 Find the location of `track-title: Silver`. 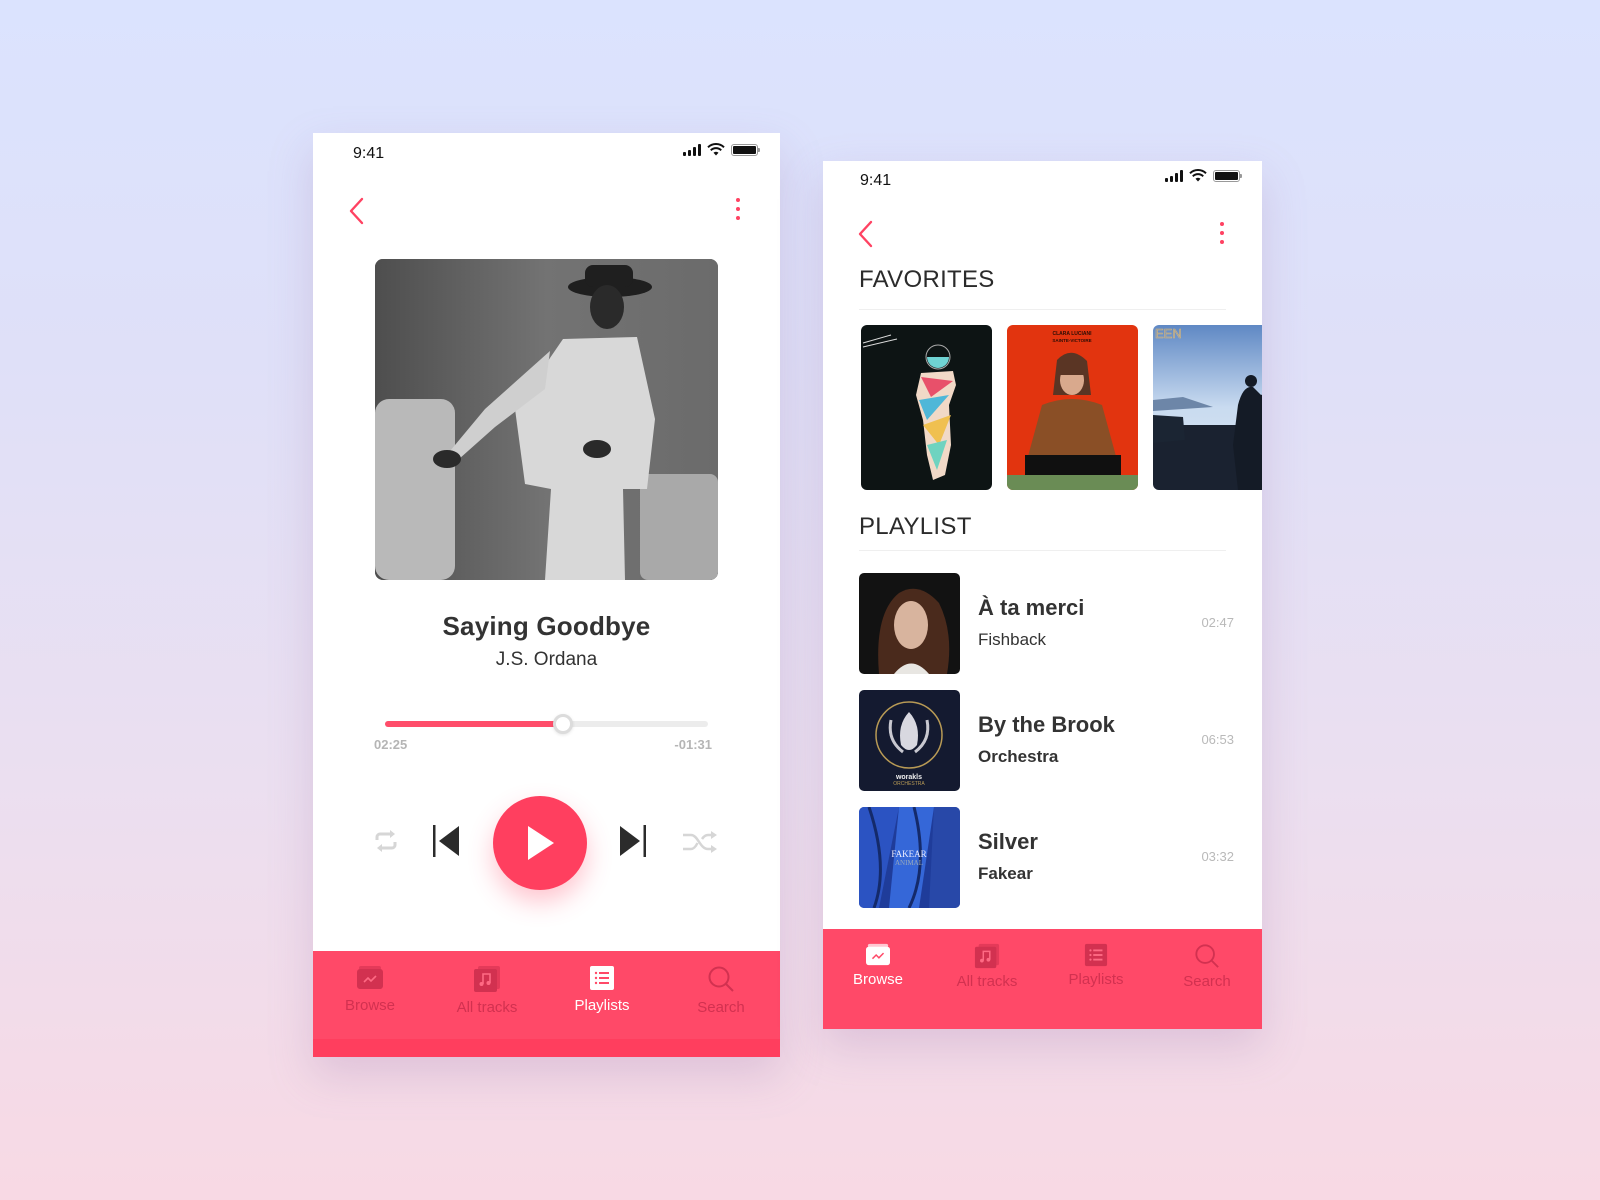

track-title: Silver is located at coordinates (1008, 841).